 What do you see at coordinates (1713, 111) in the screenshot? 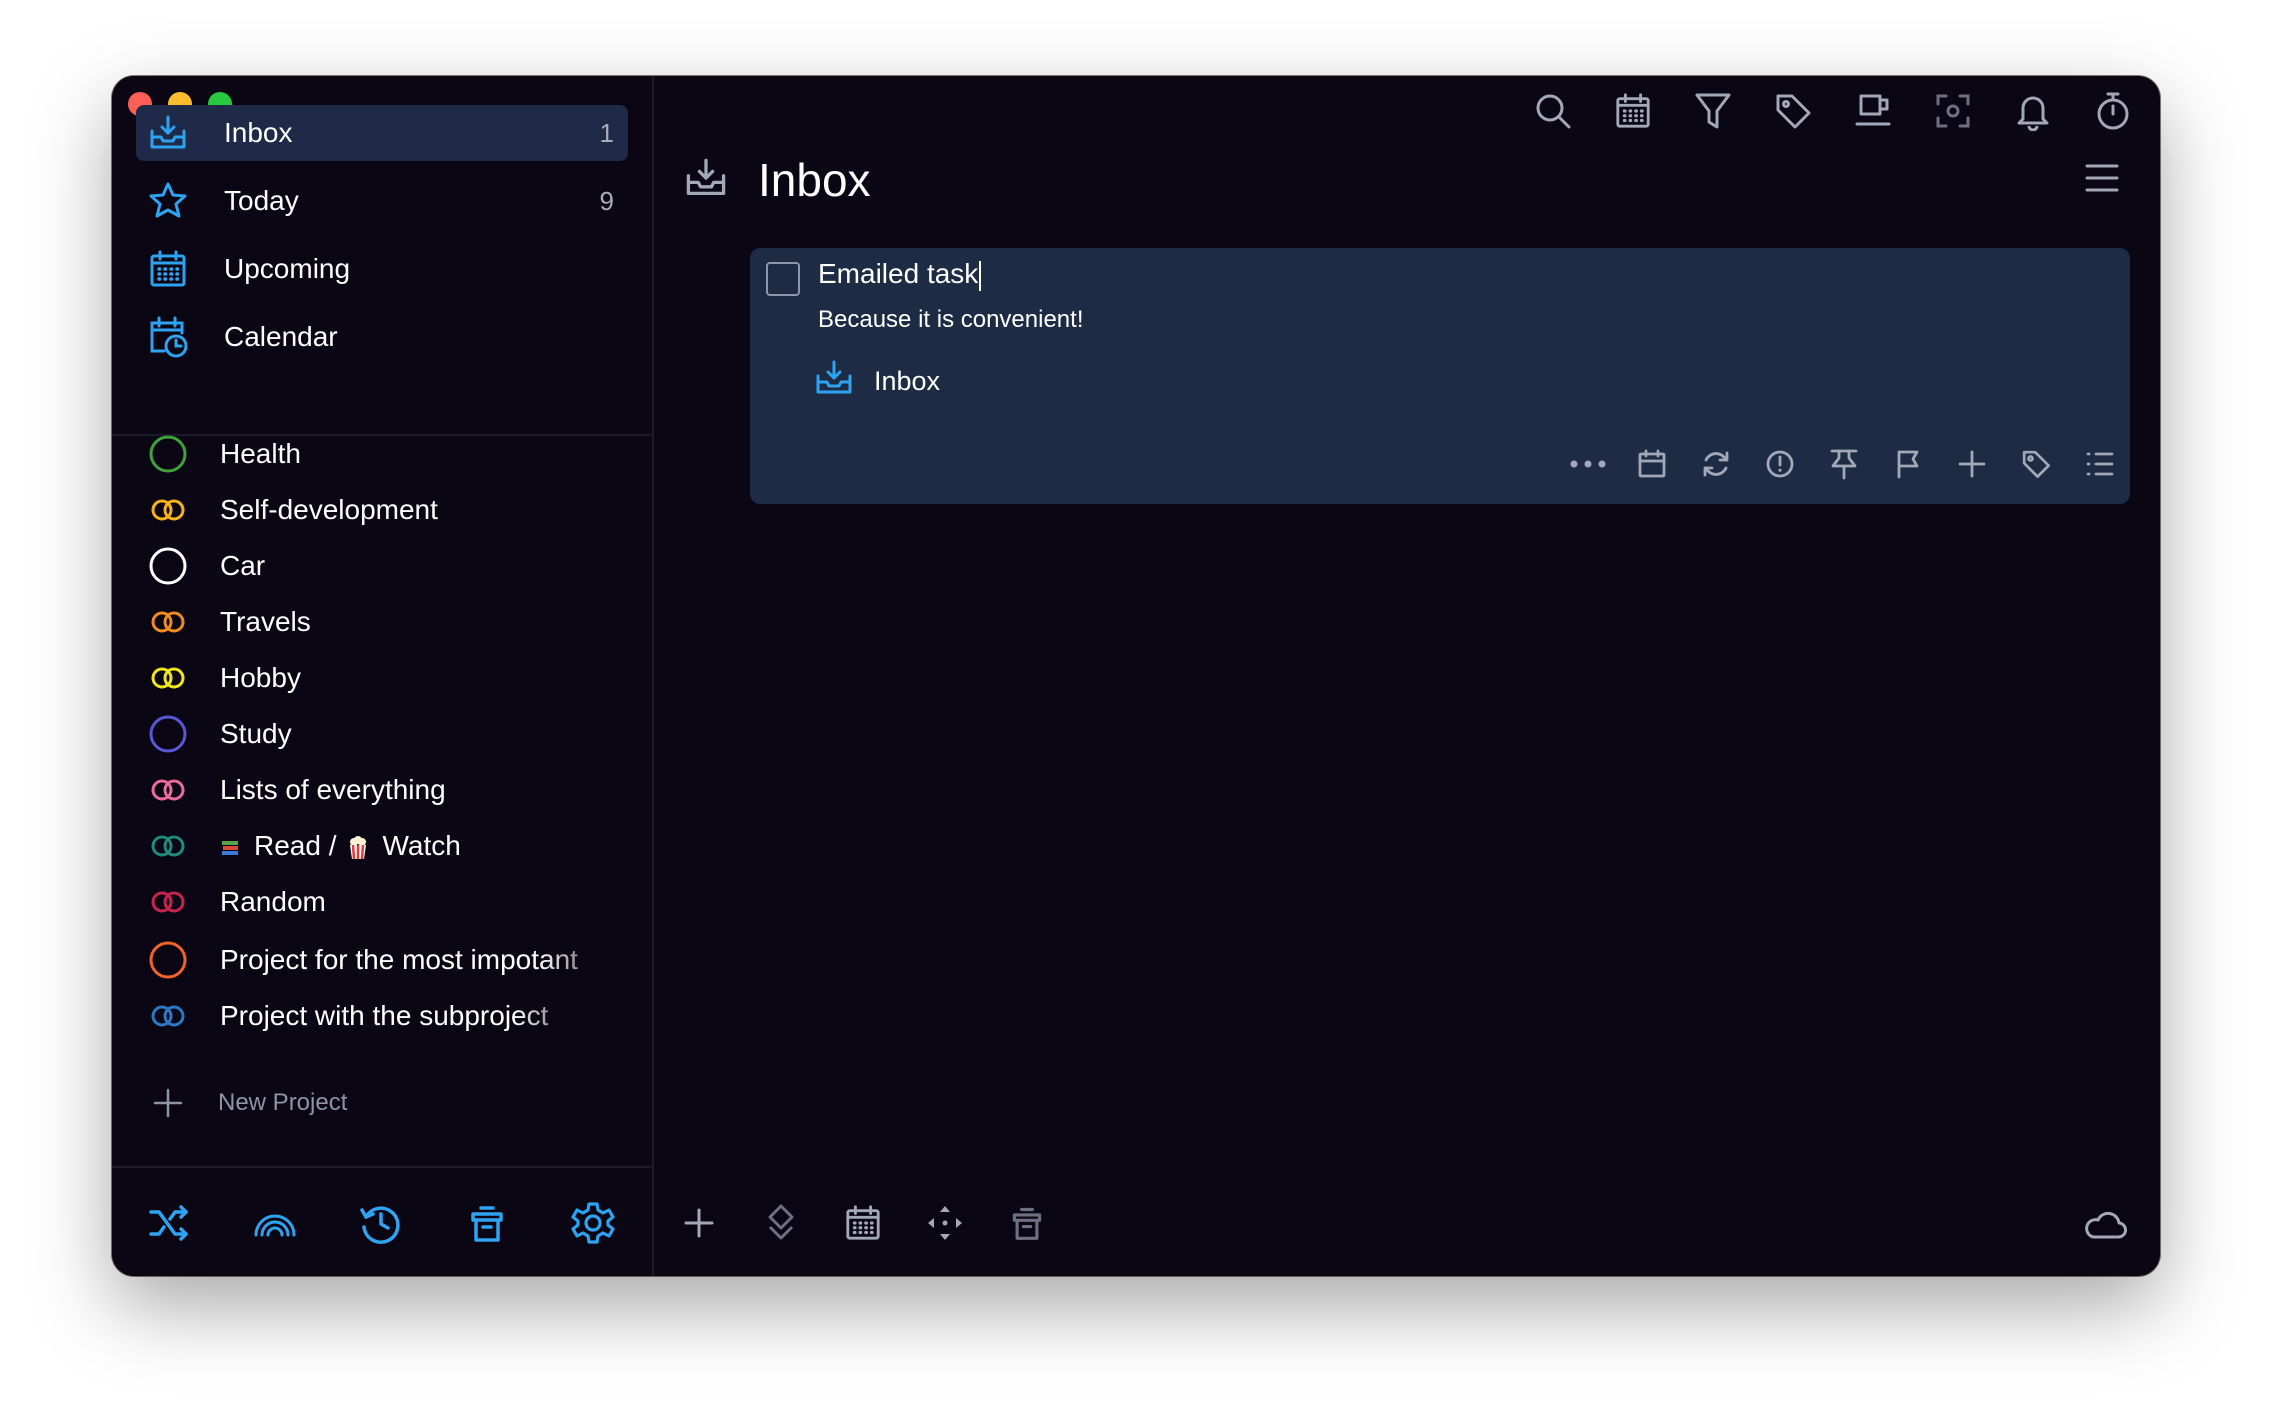
I see `filter-icon` at bounding box center [1713, 111].